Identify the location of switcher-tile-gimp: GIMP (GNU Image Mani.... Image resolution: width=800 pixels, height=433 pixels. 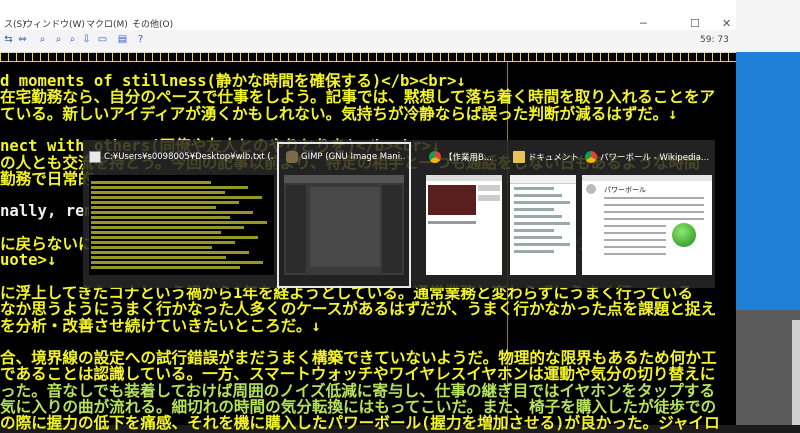
(344, 214).